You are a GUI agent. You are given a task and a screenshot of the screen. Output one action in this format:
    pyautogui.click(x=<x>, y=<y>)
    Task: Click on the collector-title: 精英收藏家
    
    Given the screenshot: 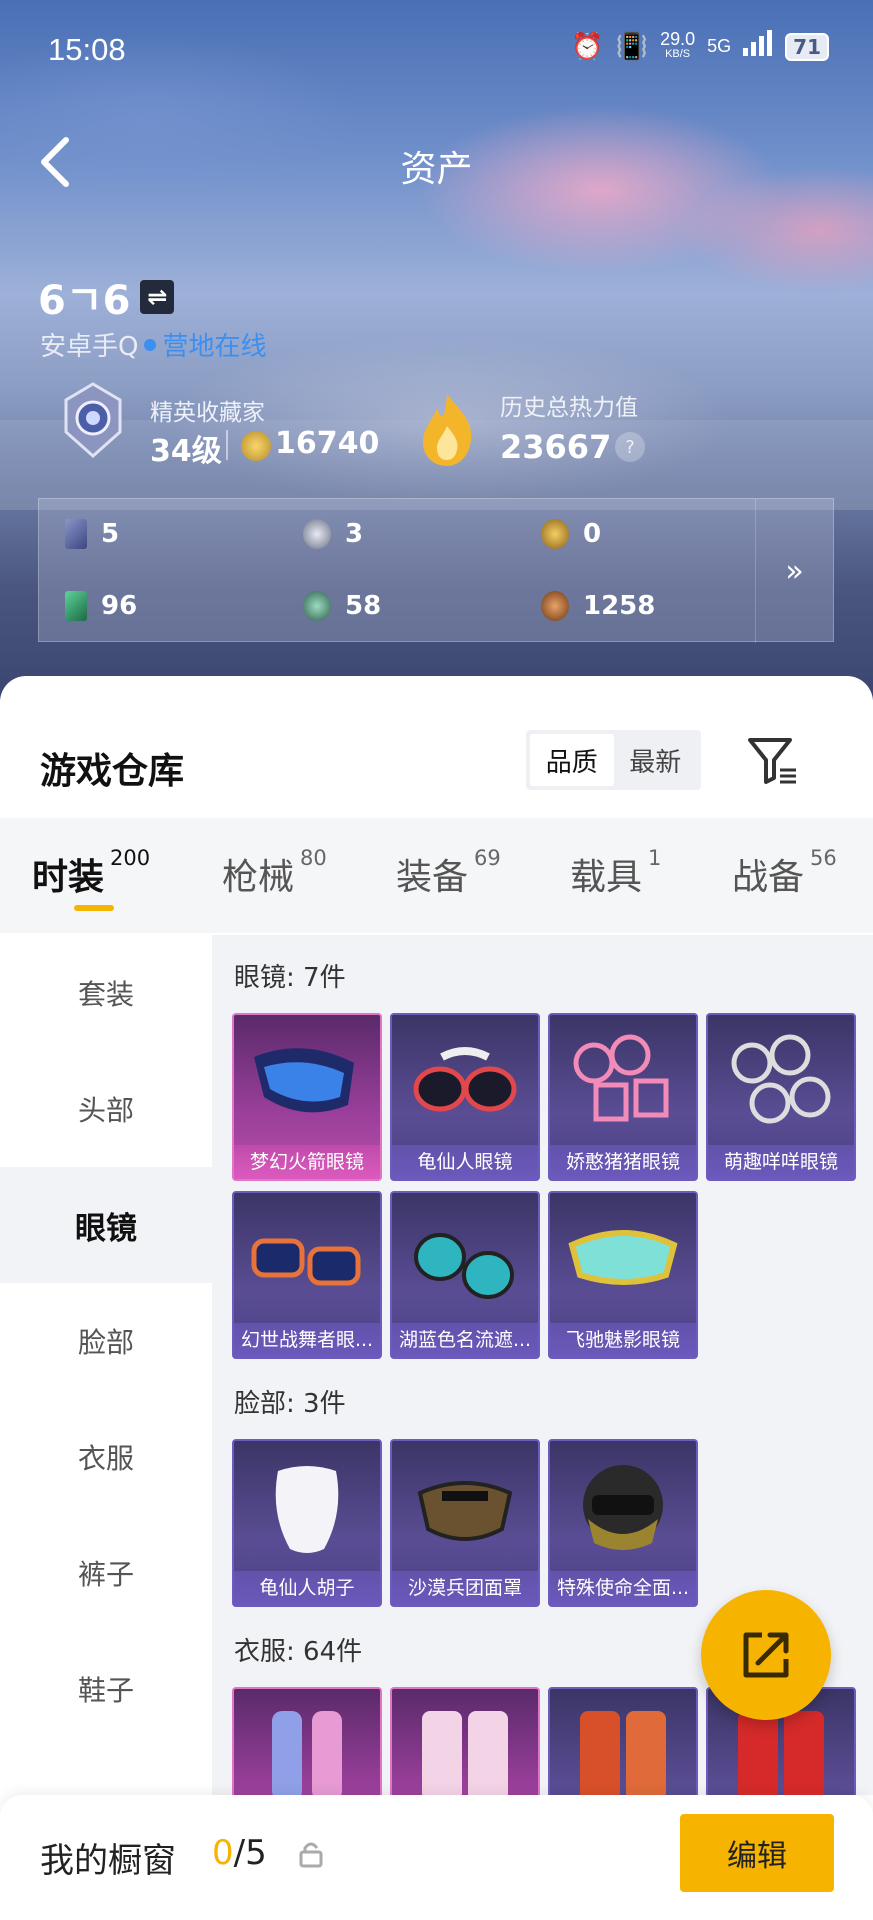 What is the action you would take?
    pyautogui.click(x=207, y=413)
    